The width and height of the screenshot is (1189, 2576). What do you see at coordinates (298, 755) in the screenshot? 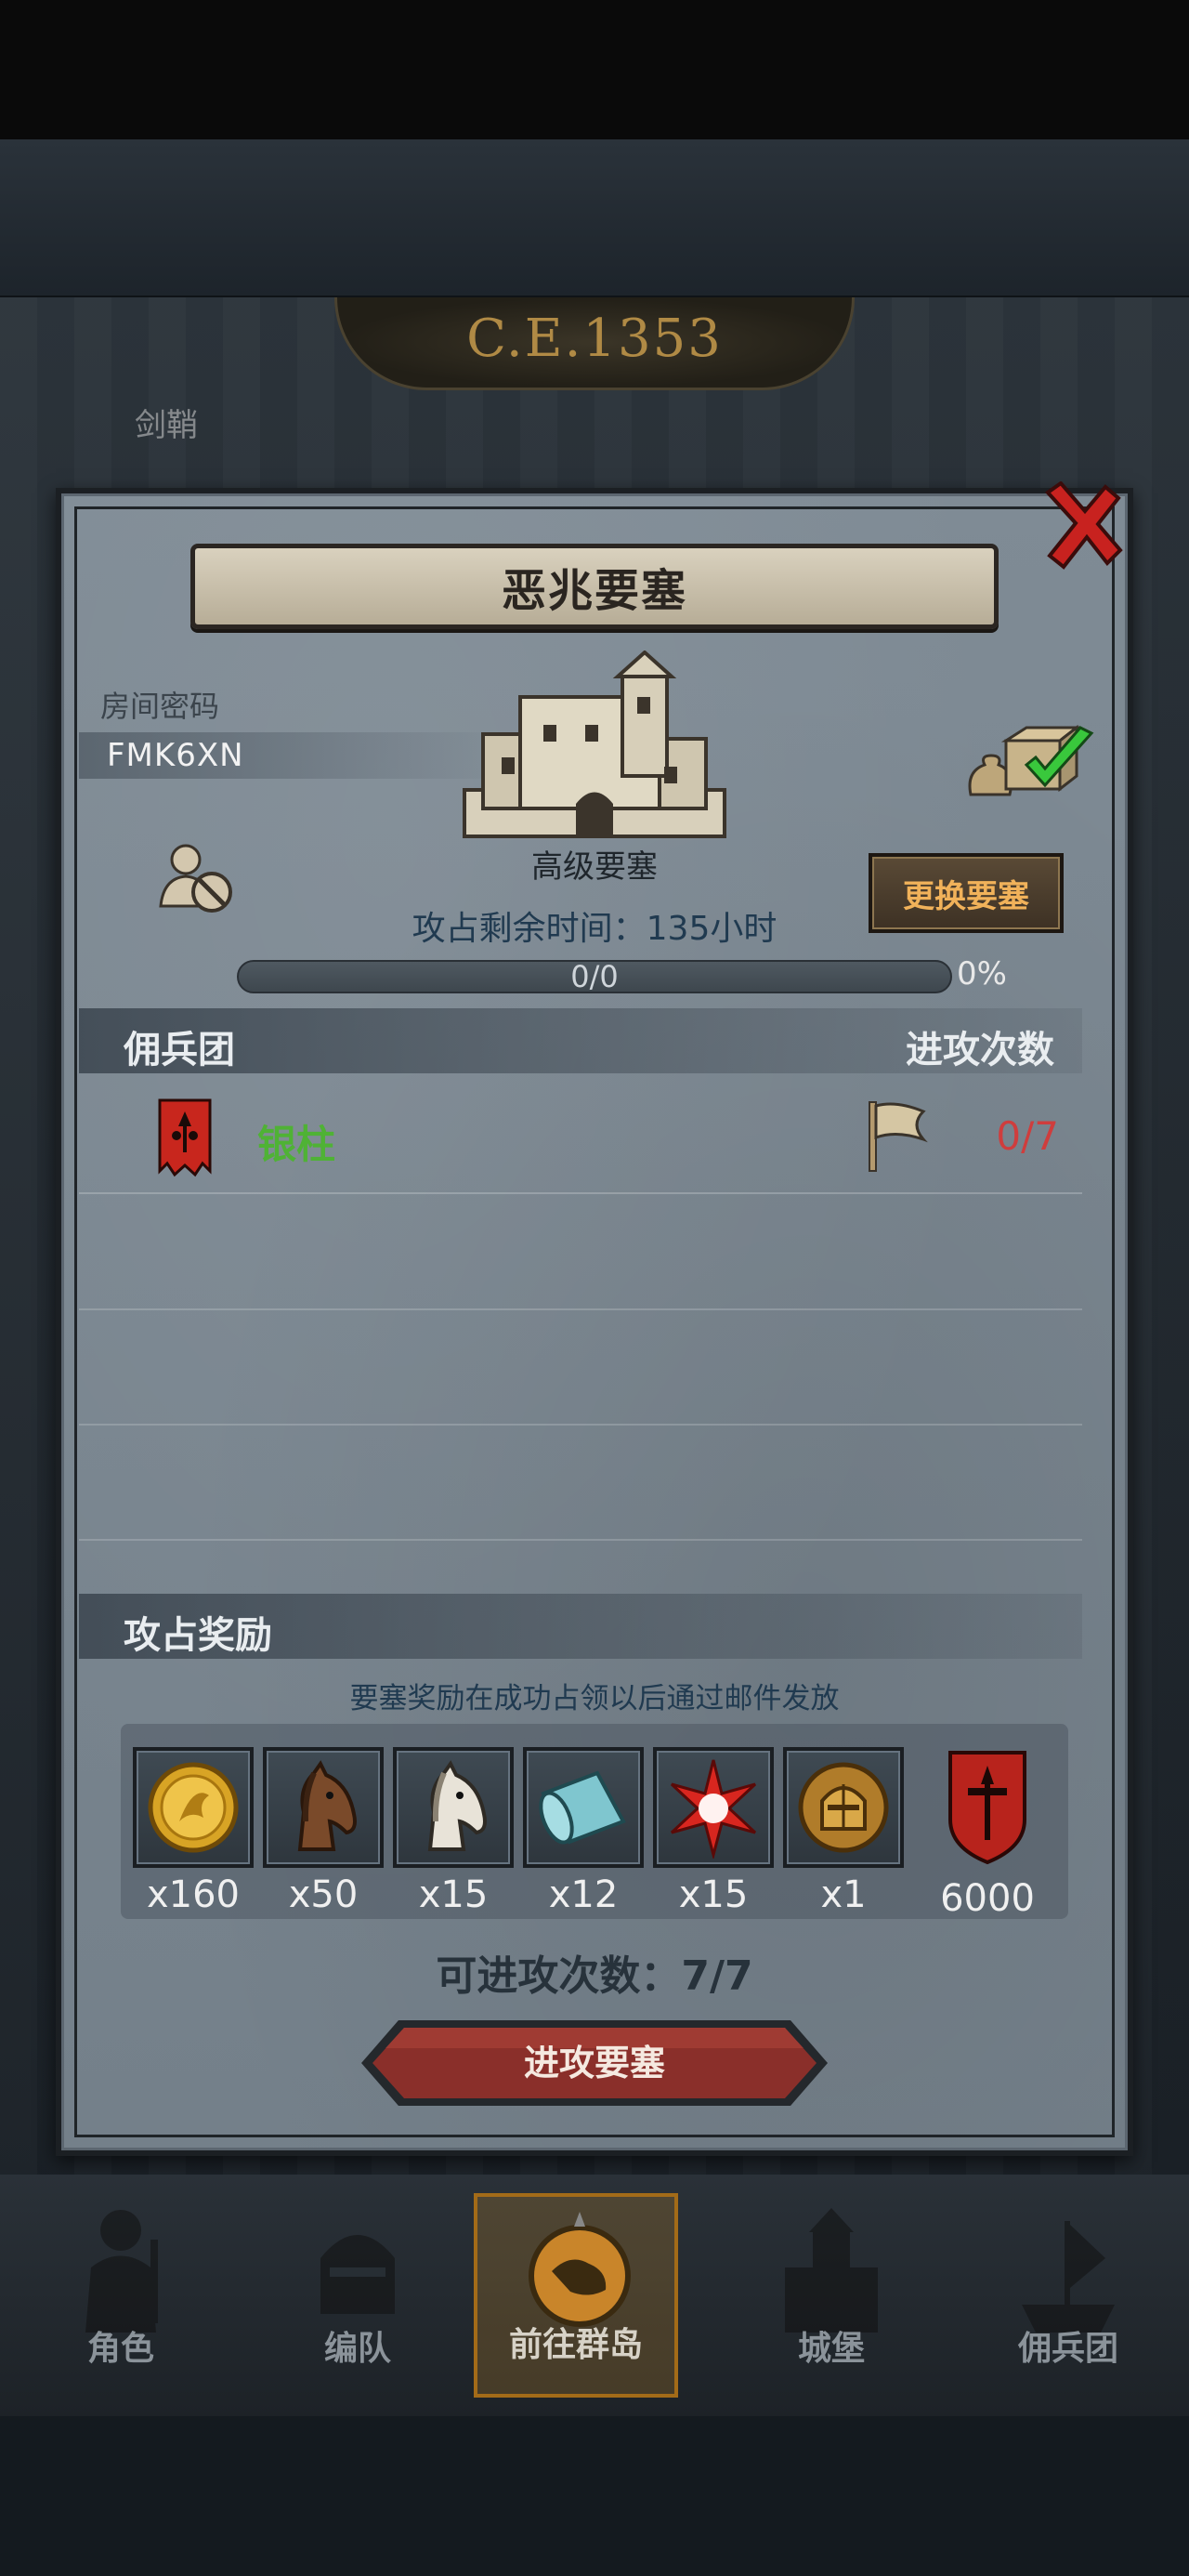
I see `room-code-bar: FMK6XN` at bounding box center [298, 755].